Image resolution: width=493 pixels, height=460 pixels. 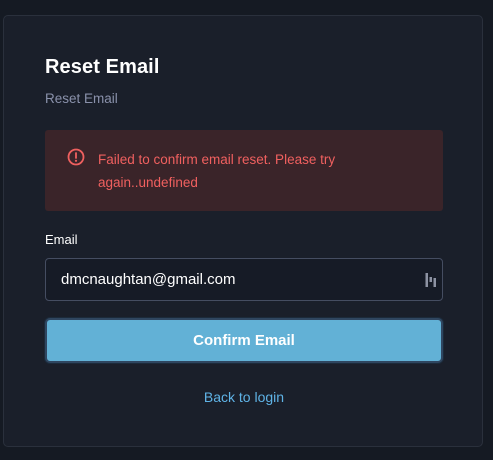 I want to click on email-label: Email, so click(x=61, y=239).